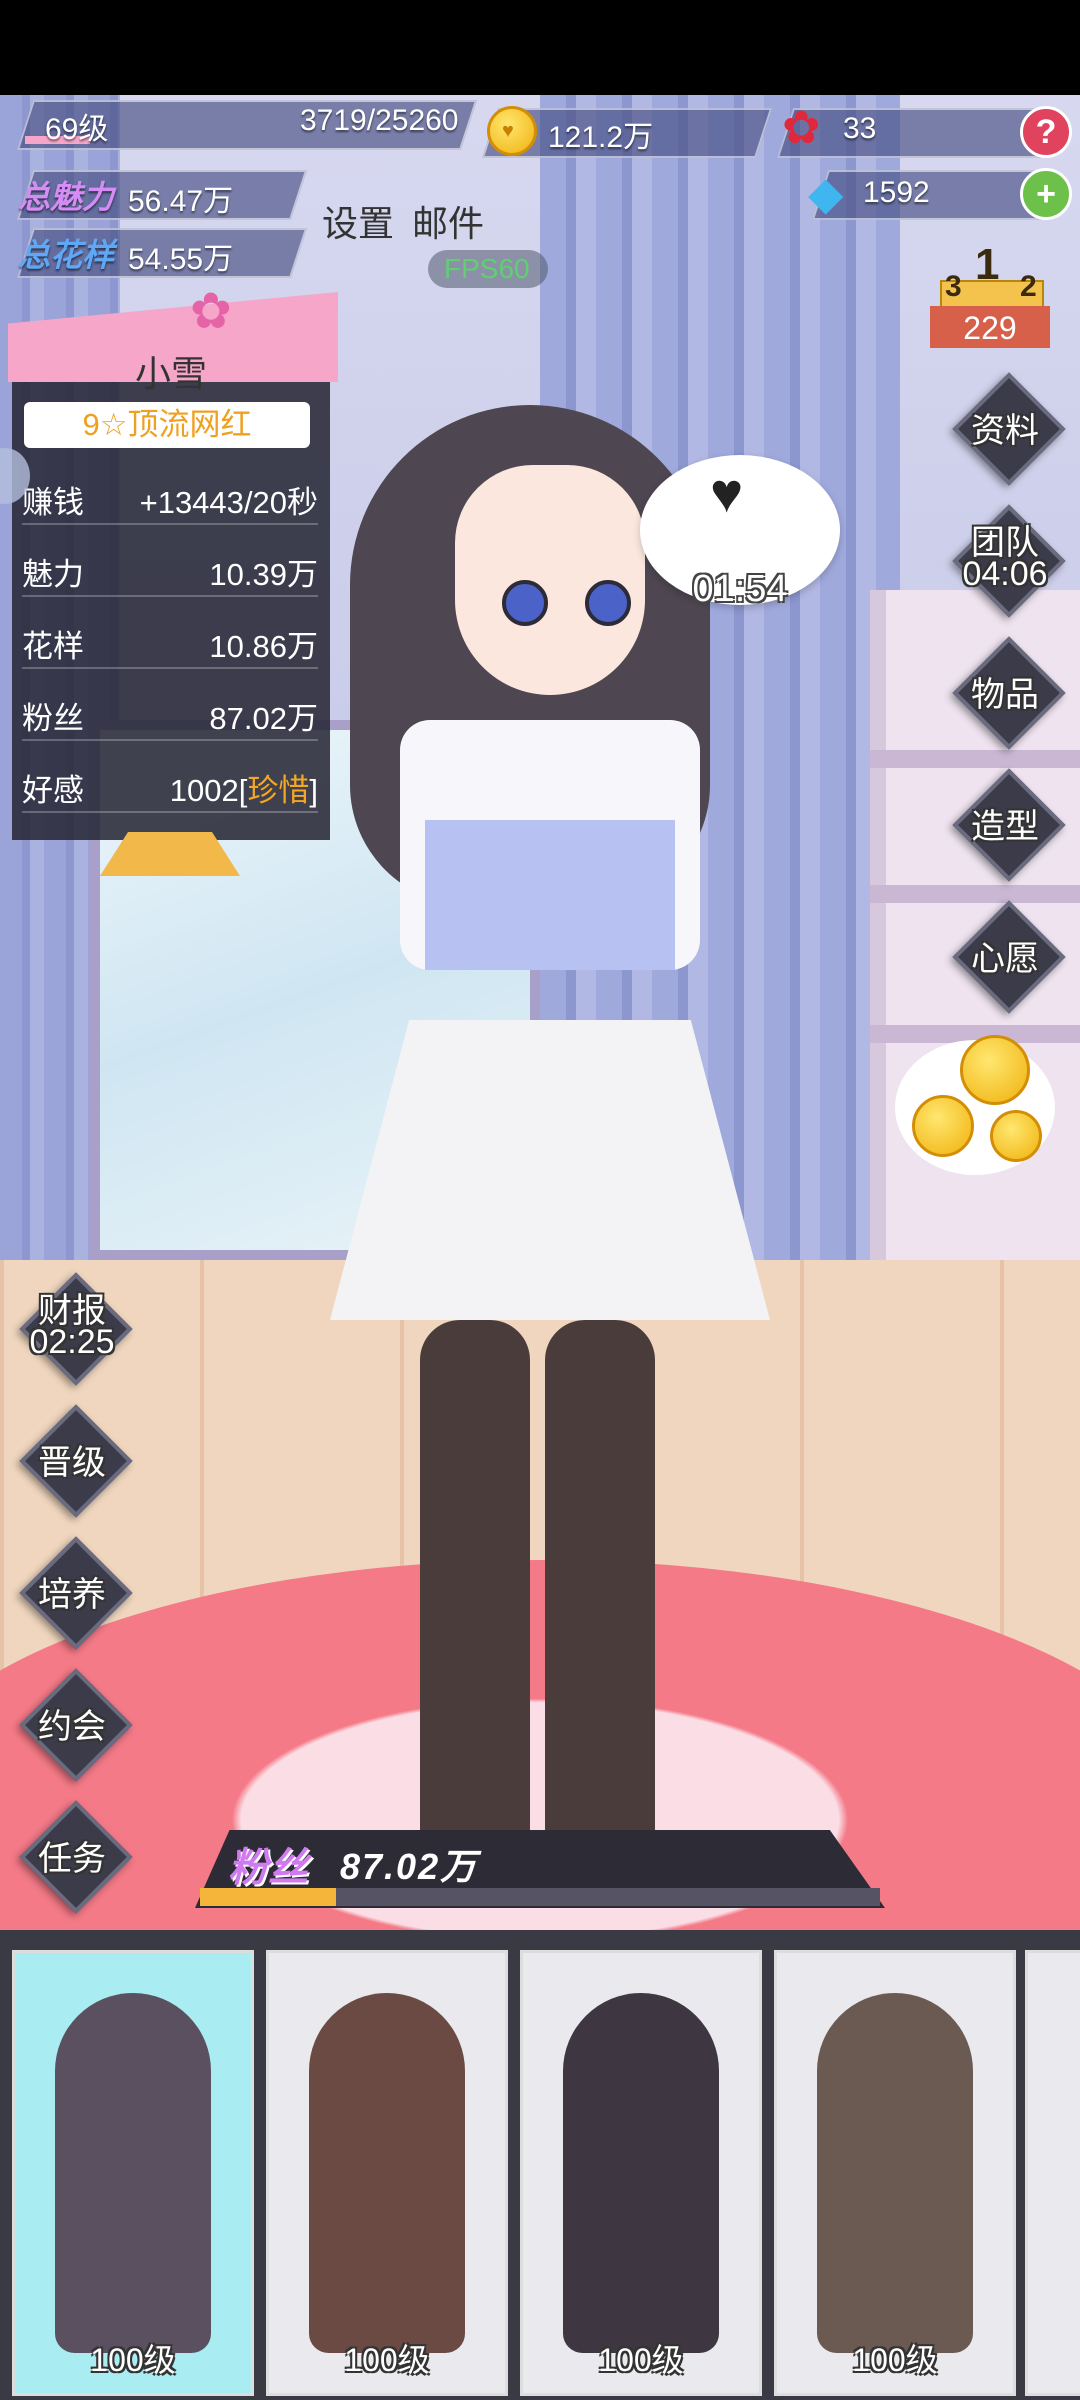 Image resolution: width=1080 pixels, height=2400 pixels. I want to click on charm-label: 总魅力, so click(66, 197).